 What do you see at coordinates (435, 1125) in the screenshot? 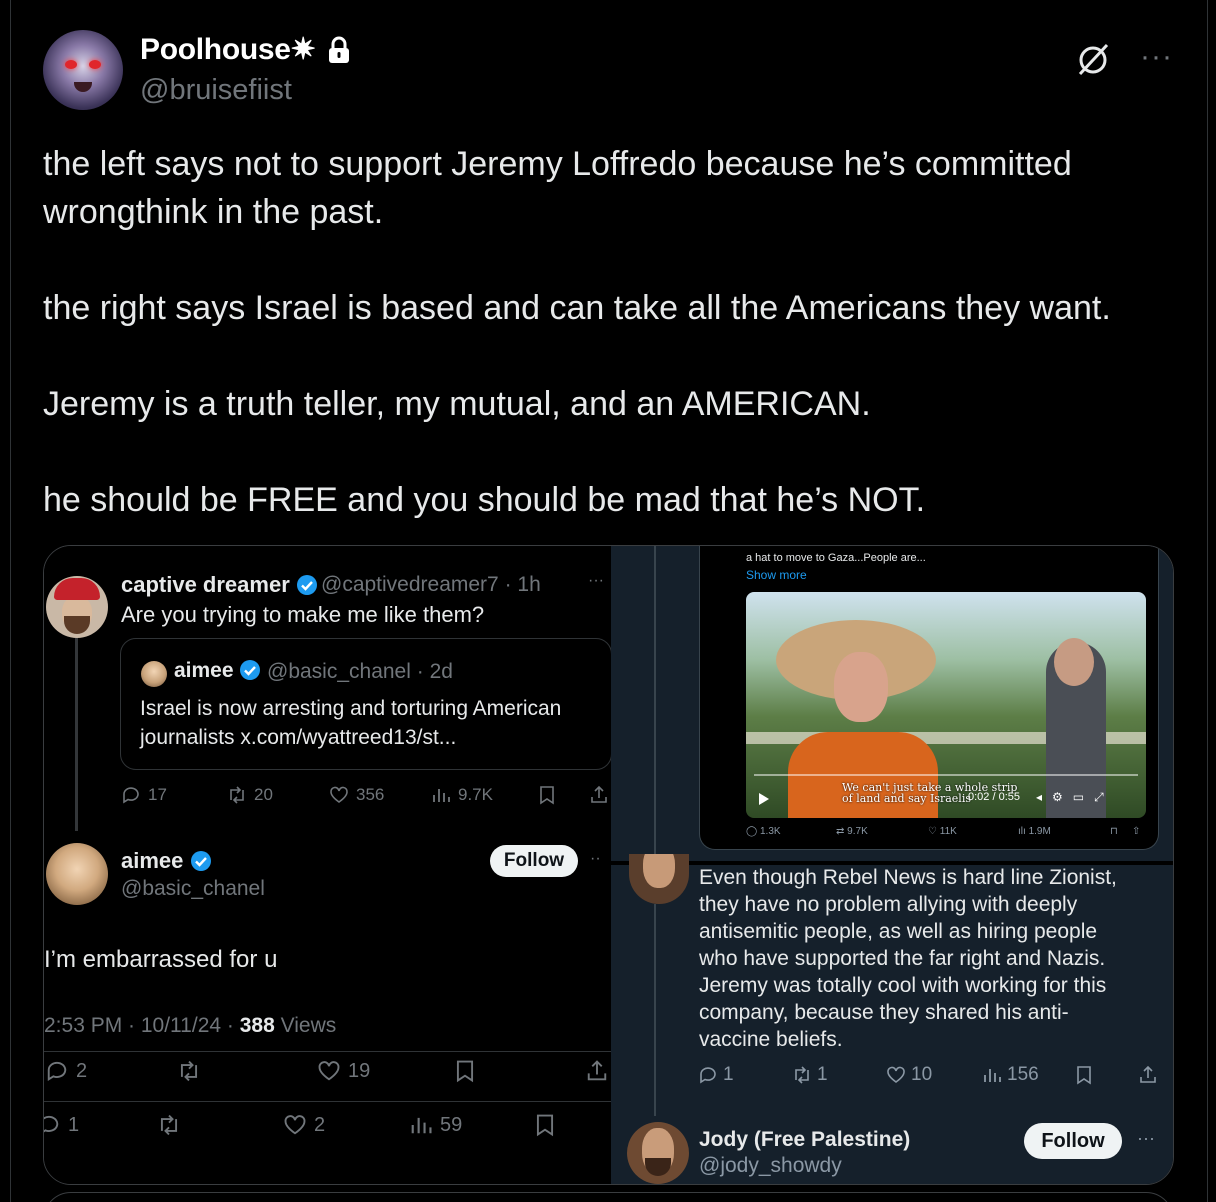
I see `view-count: 59` at bounding box center [435, 1125].